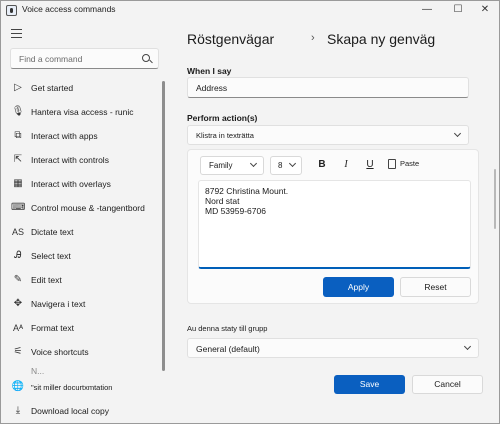  What do you see at coordinates (11, 10) in the screenshot?
I see `voice-access-app-icon` at bounding box center [11, 10].